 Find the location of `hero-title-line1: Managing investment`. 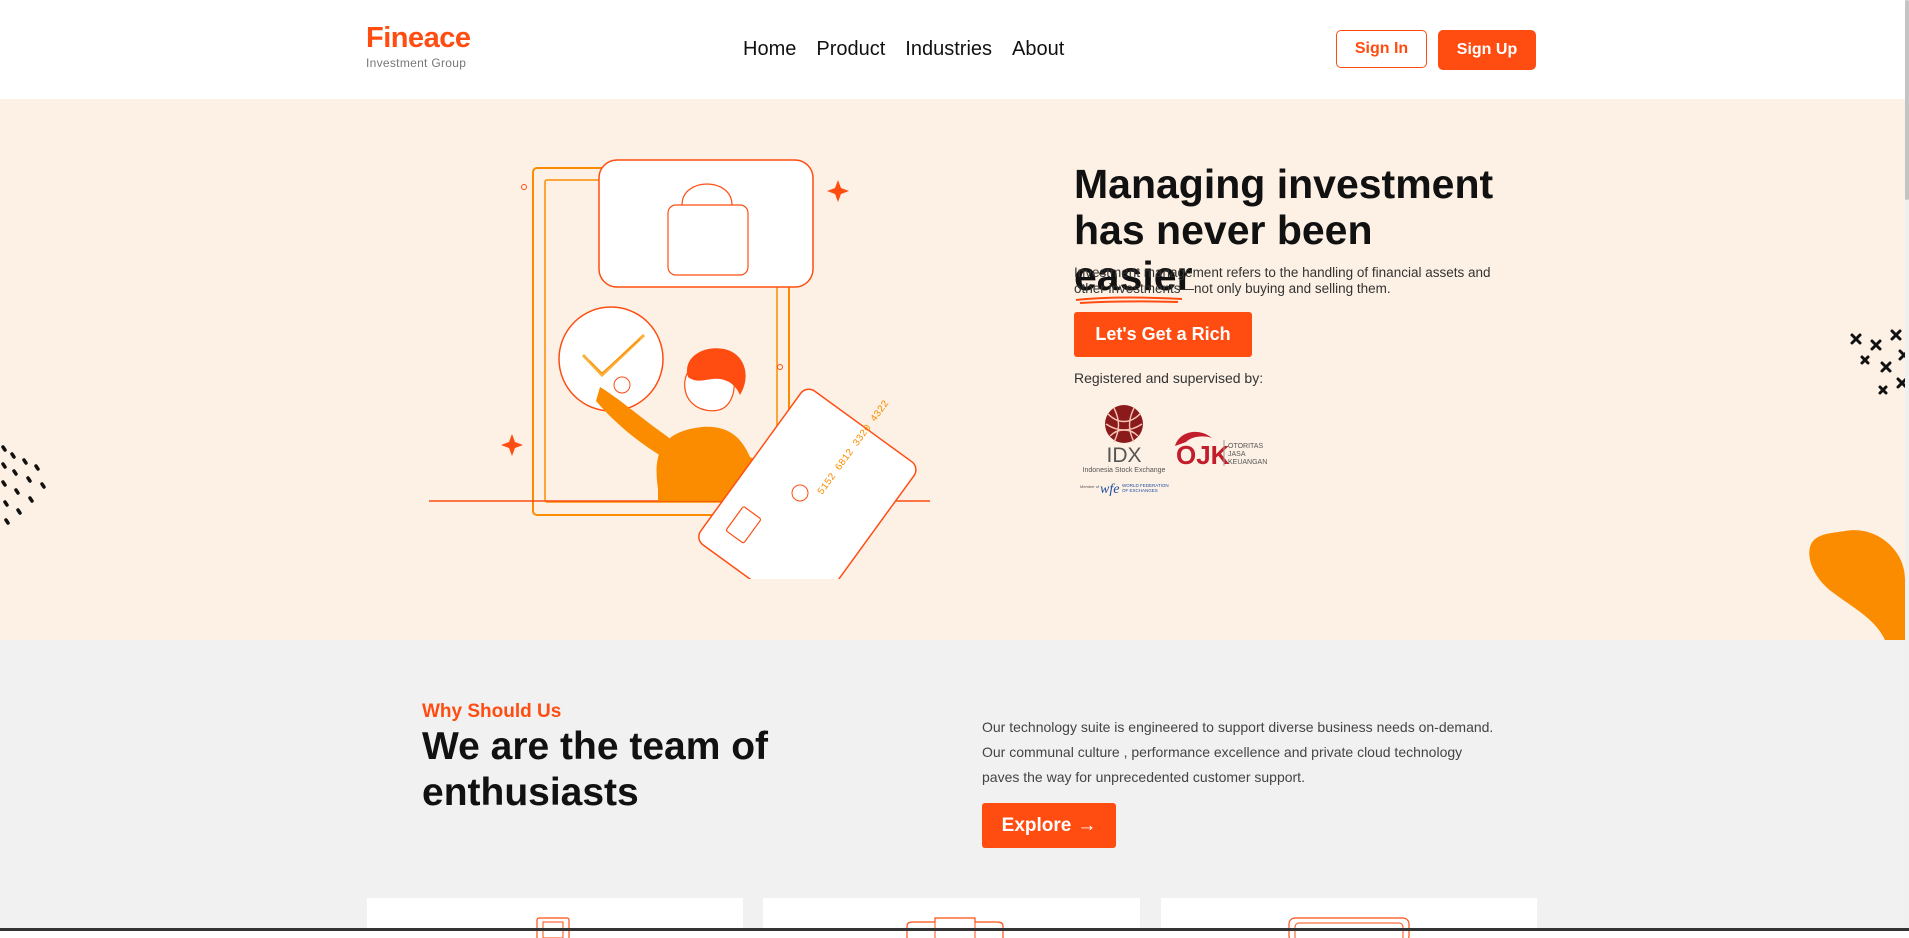

hero-title-line1: Managing investment is located at coordinates (1284, 184).